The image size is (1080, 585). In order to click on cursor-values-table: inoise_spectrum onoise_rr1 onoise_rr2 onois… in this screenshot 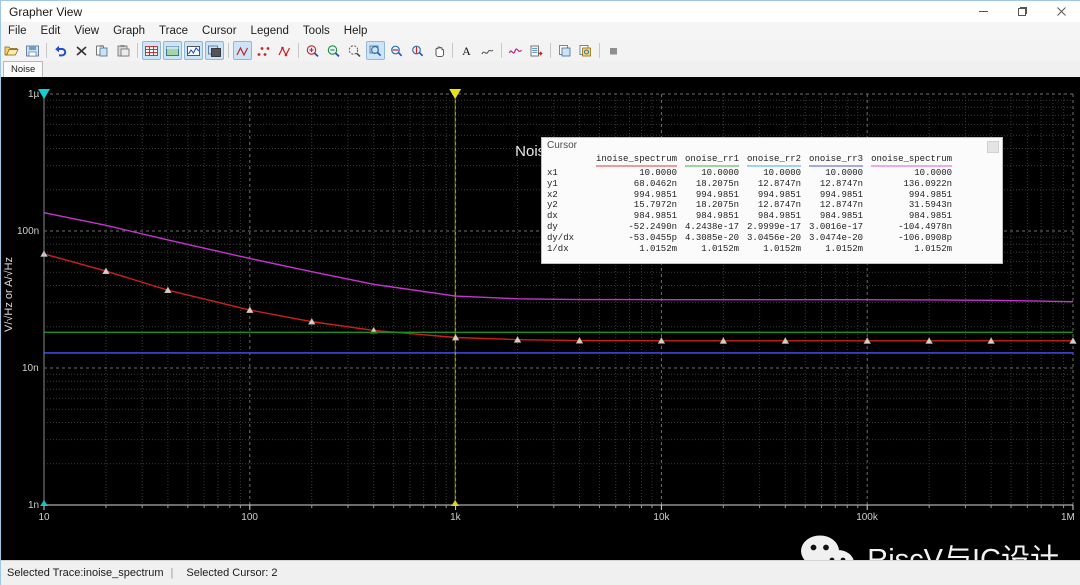, I will do `click(749, 204)`.